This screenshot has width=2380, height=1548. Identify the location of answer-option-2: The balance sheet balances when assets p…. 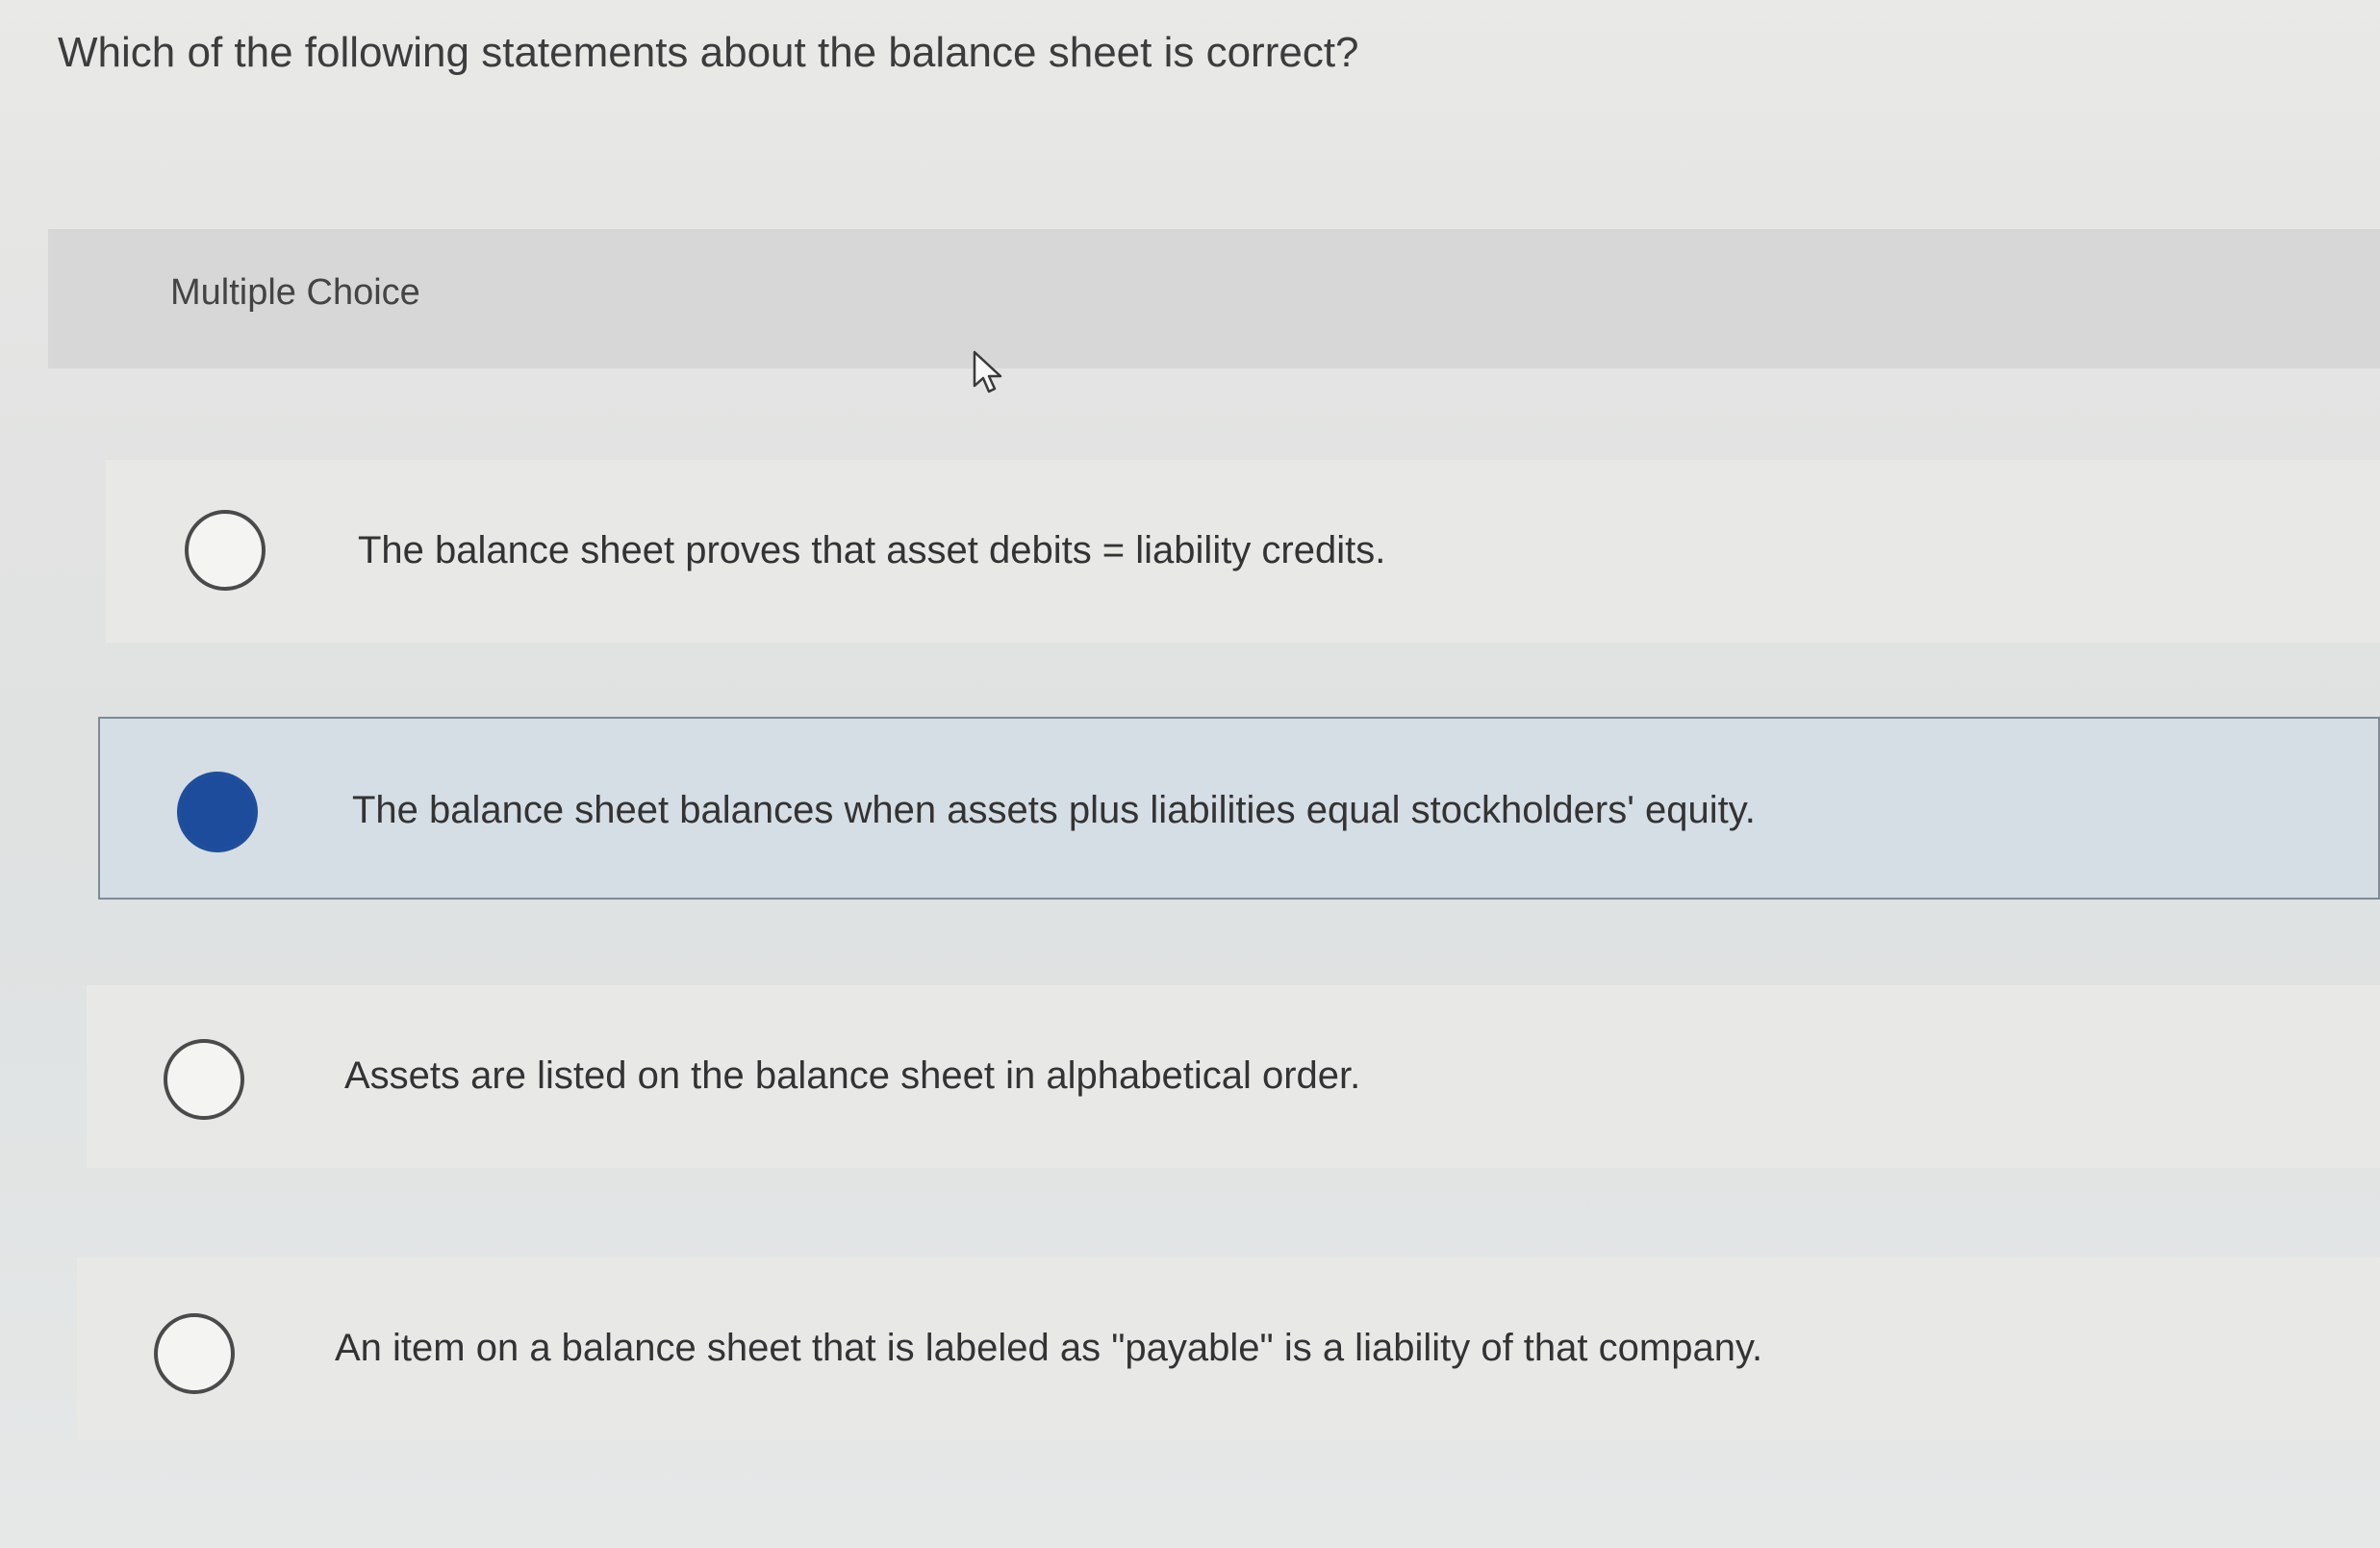
(1239, 808).